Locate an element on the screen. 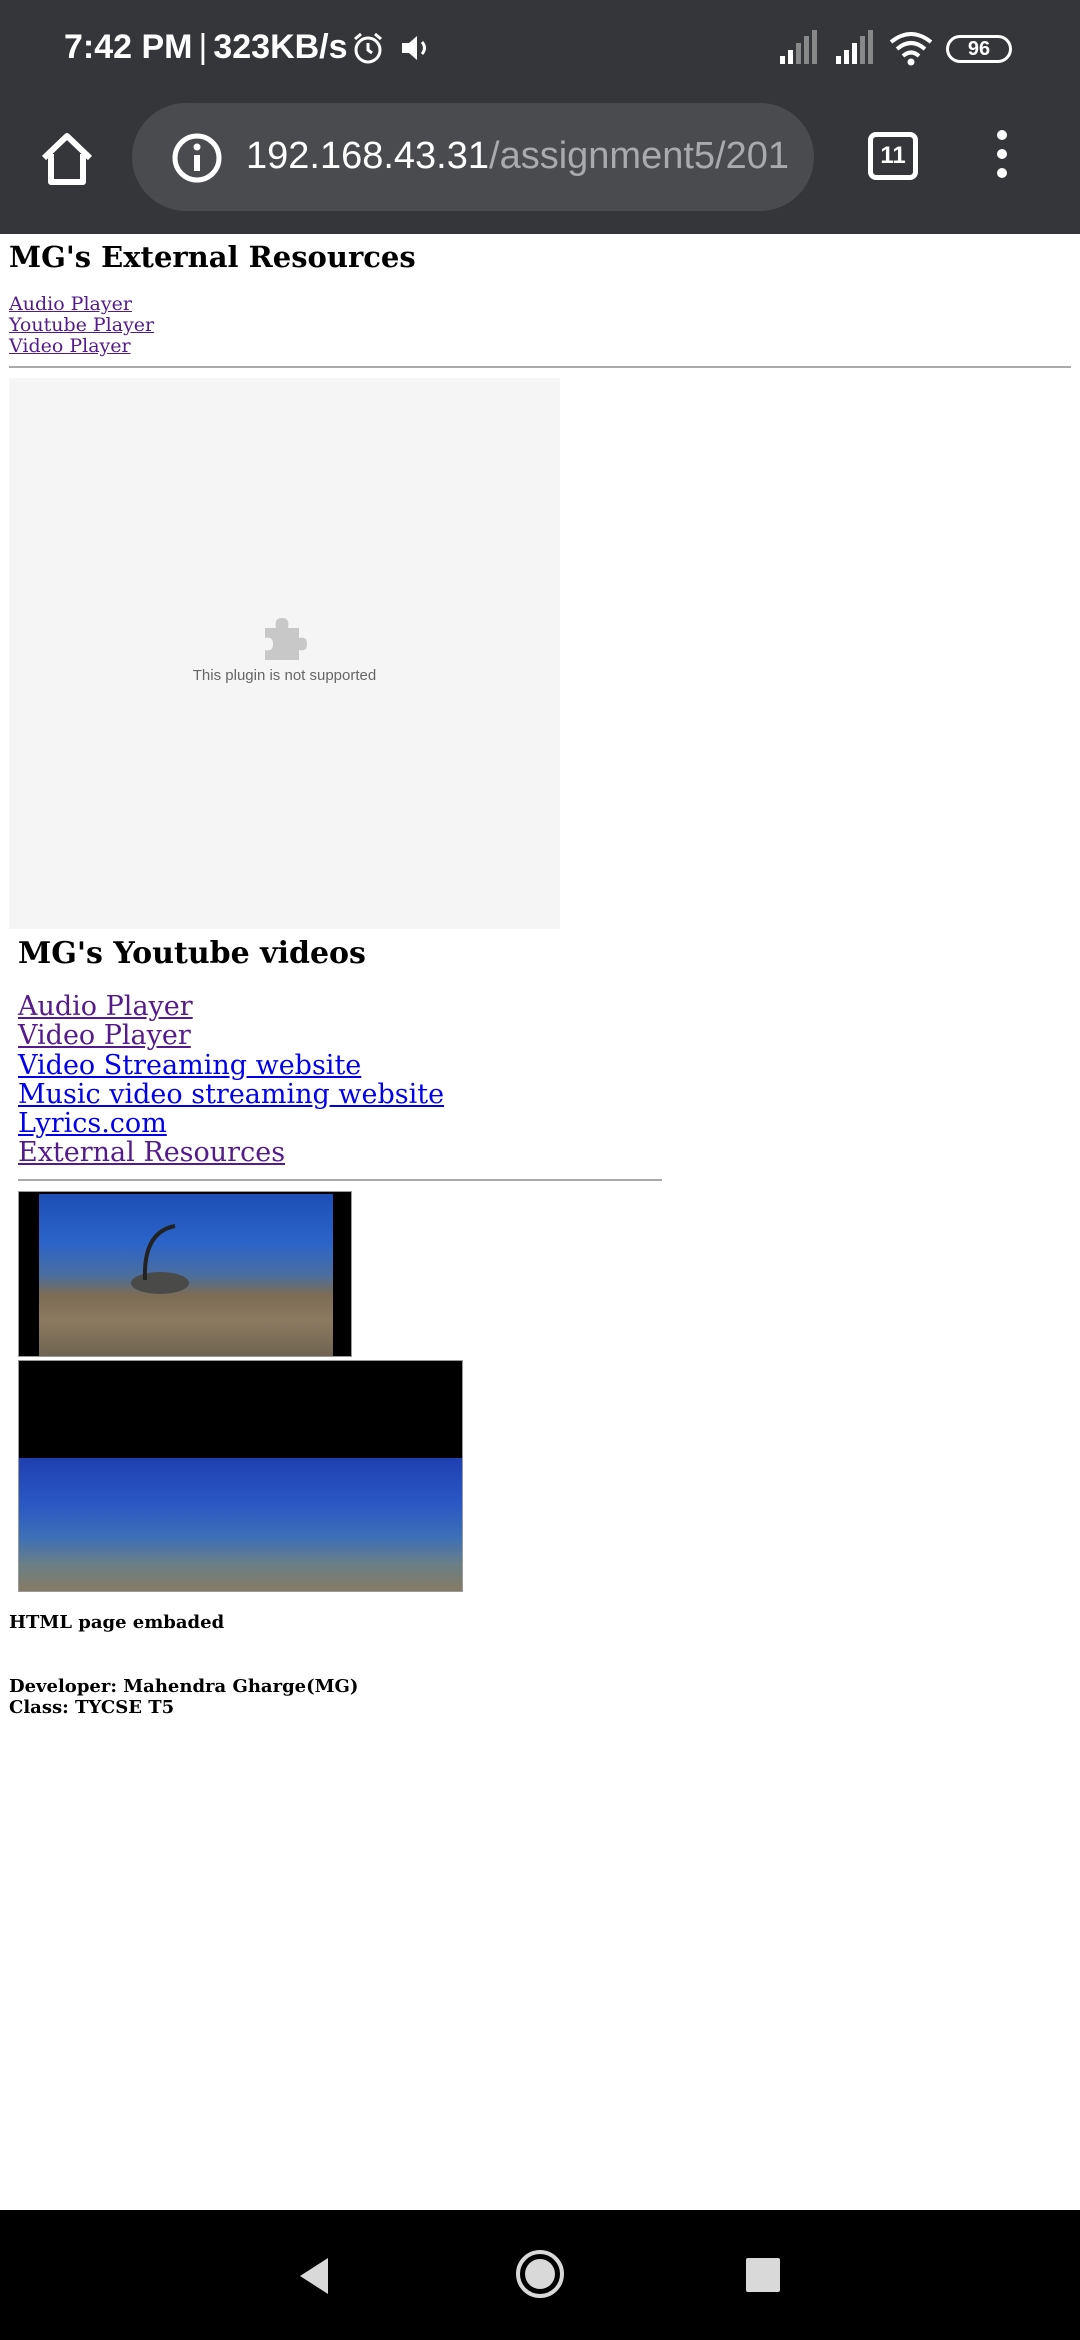 The width and height of the screenshot is (1080, 2340). home-icon is located at coordinates (67, 159).